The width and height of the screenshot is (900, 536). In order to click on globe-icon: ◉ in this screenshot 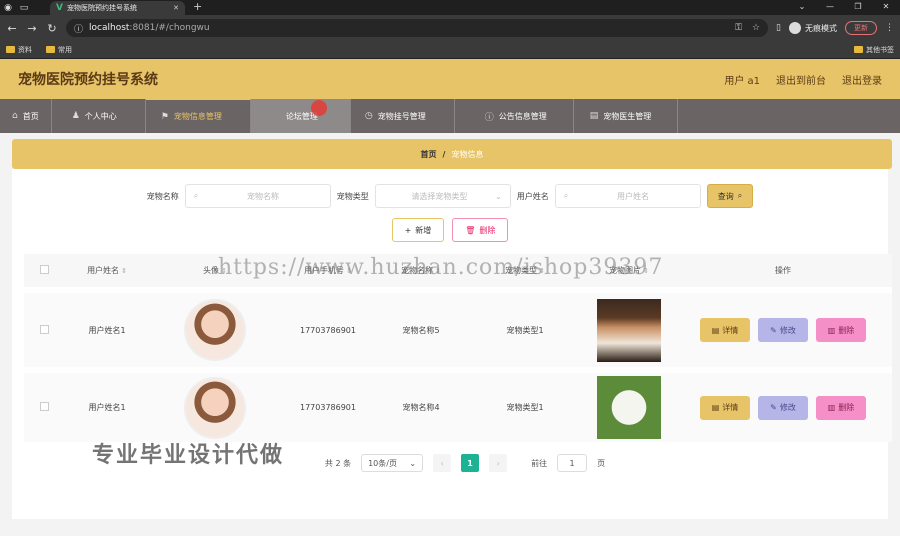, I will do `click(8, 7)`.